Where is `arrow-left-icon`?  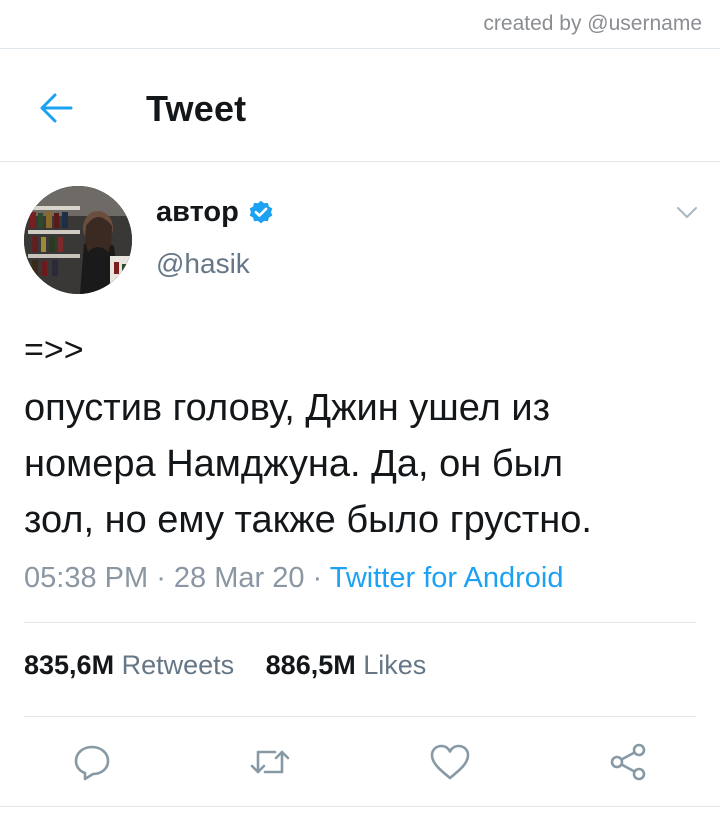
arrow-left-icon is located at coordinates (56, 108).